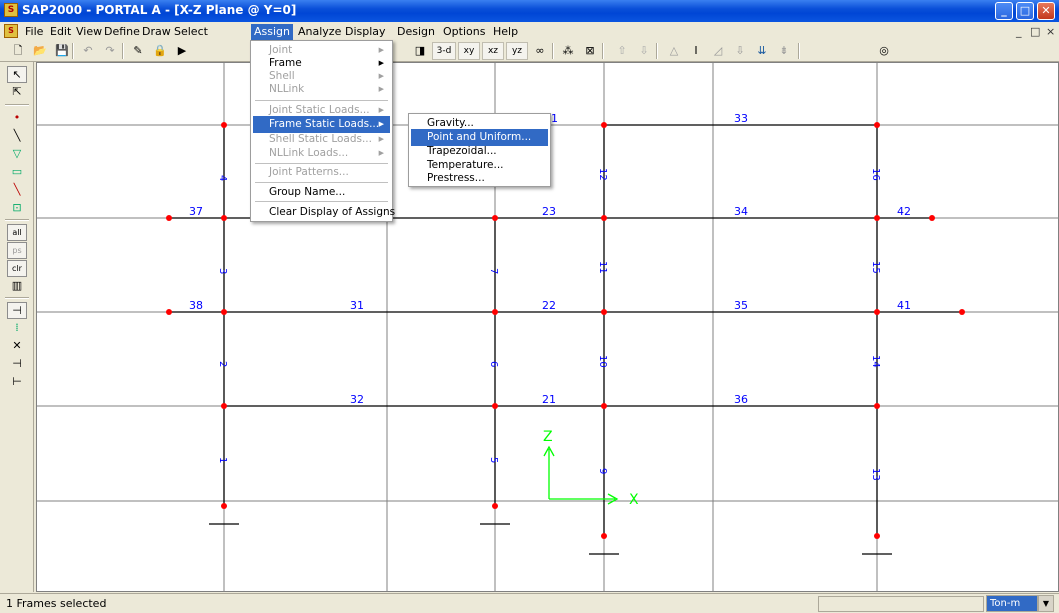 The width and height of the screenshot is (1059, 613). I want to click on select-all-icon: all, so click(17, 232).